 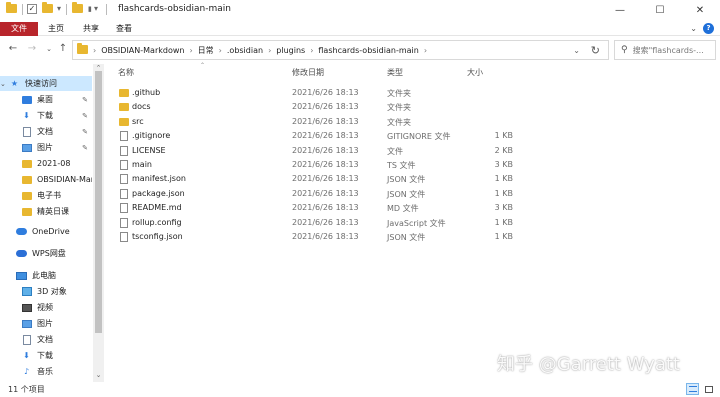 I want to click on customize-quick-access-icon: ▾, so click(x=59, y=8).